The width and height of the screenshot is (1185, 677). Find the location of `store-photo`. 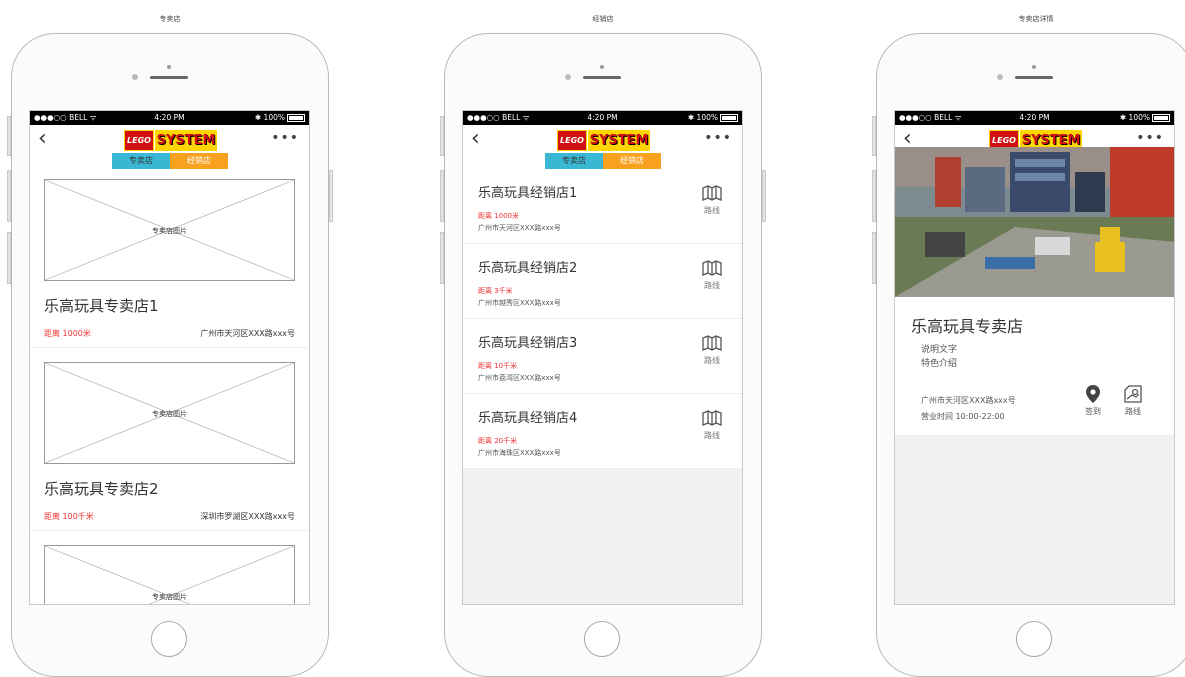

store-photo is located at coordinates (1034, 222).